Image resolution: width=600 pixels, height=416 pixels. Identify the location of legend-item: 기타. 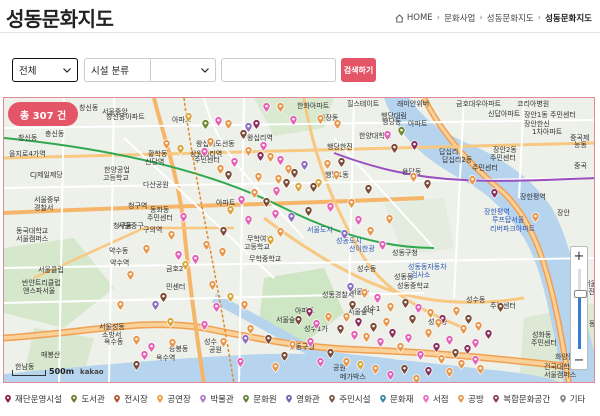
(572, 399).